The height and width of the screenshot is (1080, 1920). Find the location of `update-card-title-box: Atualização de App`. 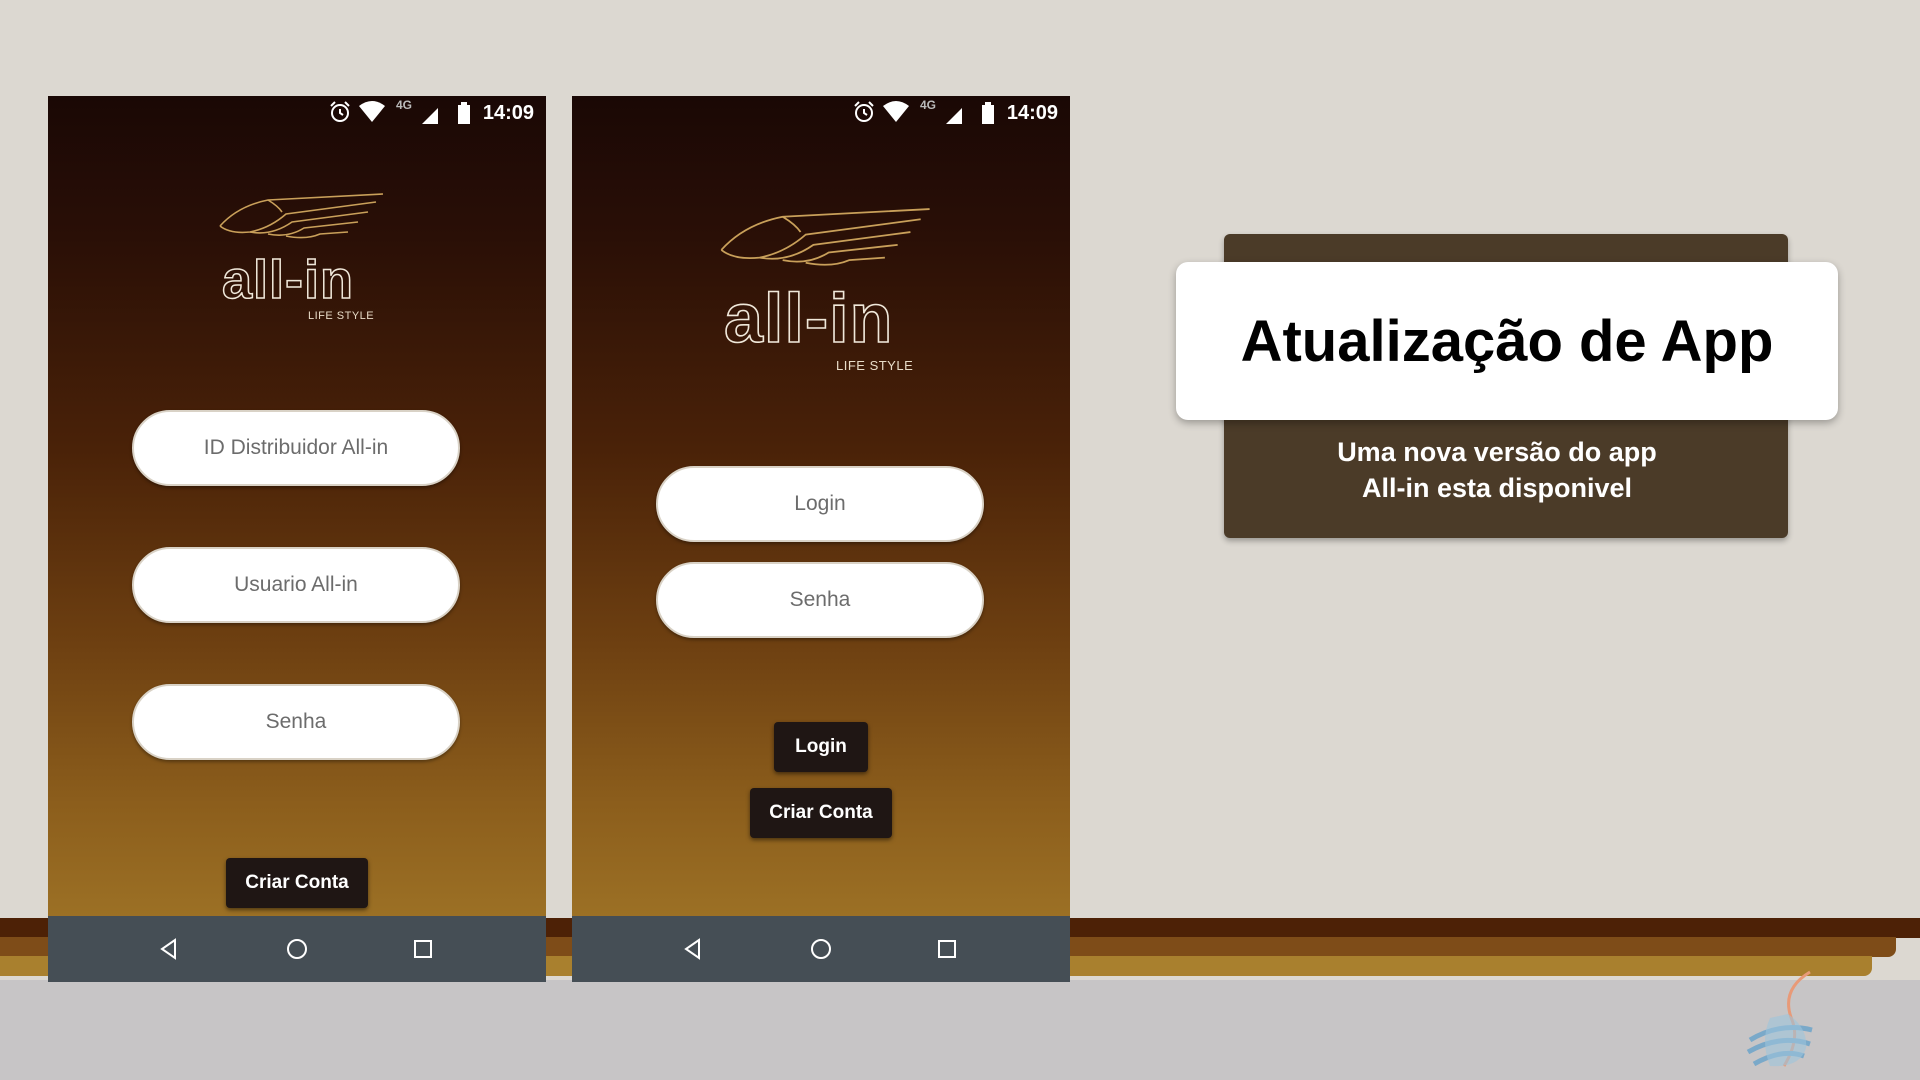

update-card-title-box: Atualização de App is located at coordinates (1507, 341).